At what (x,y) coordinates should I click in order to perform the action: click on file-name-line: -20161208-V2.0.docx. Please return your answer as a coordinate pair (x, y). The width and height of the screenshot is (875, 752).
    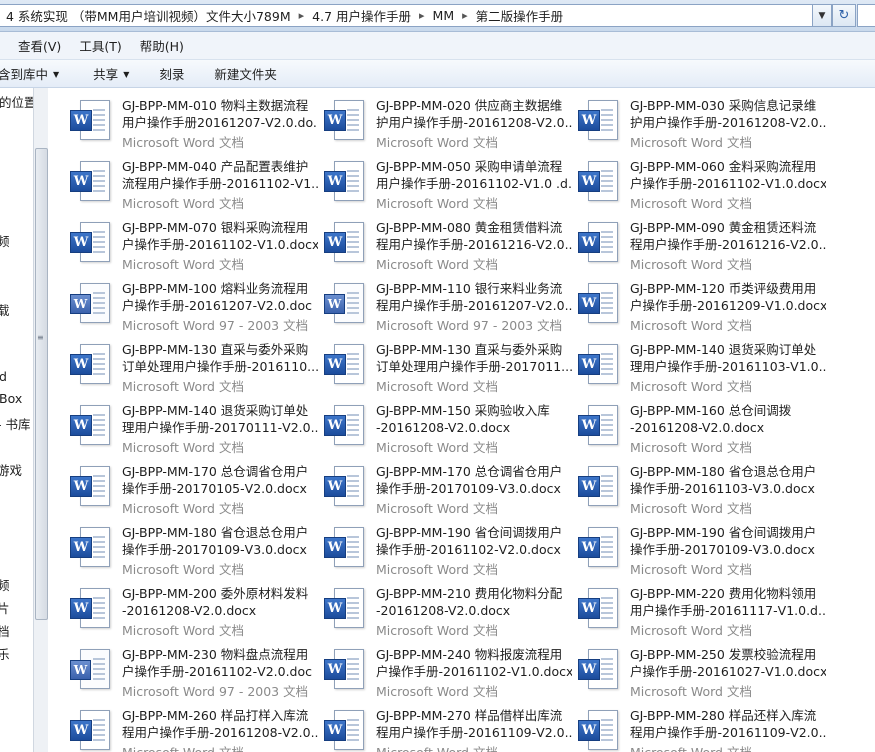
    Looking at the image, I should click on (697, 427).